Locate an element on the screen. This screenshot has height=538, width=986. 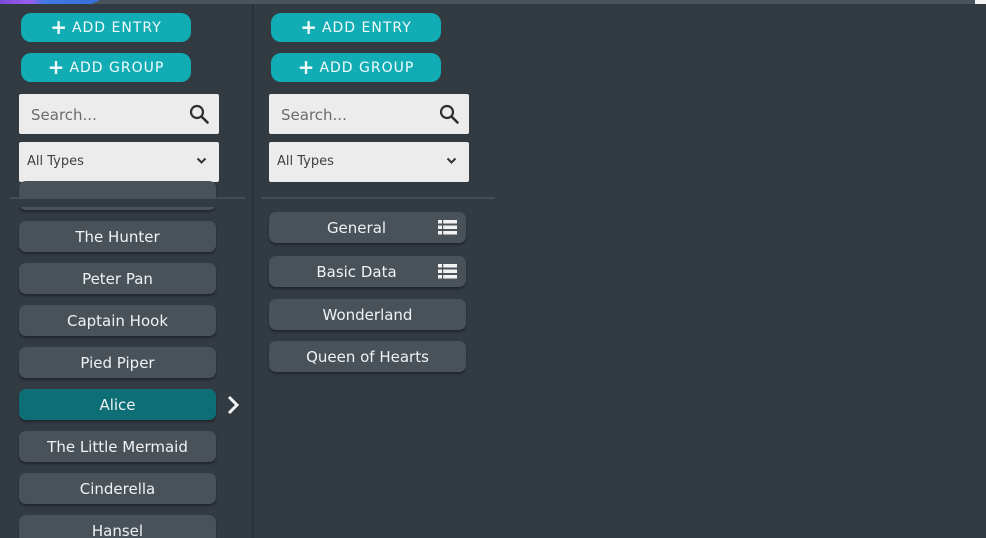
top-corner is located at coordinates (980, 2).